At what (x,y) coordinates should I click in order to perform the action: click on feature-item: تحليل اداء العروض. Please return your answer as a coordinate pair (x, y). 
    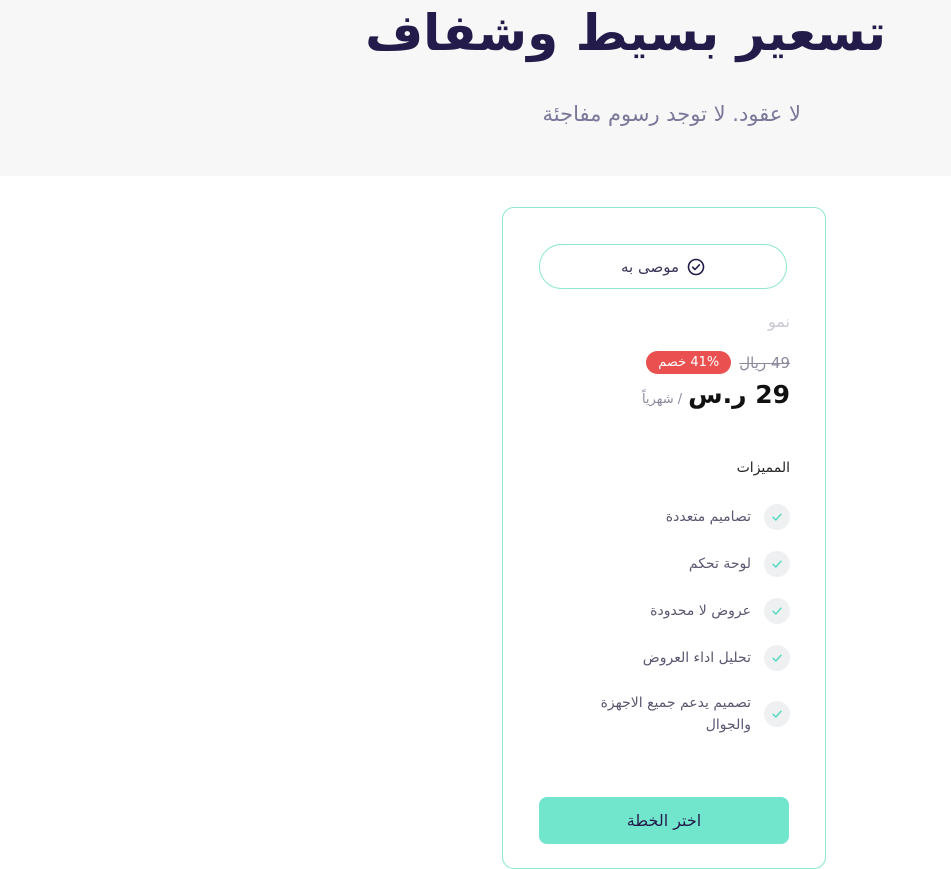
    Looking at the image, I should click on (660, 658).